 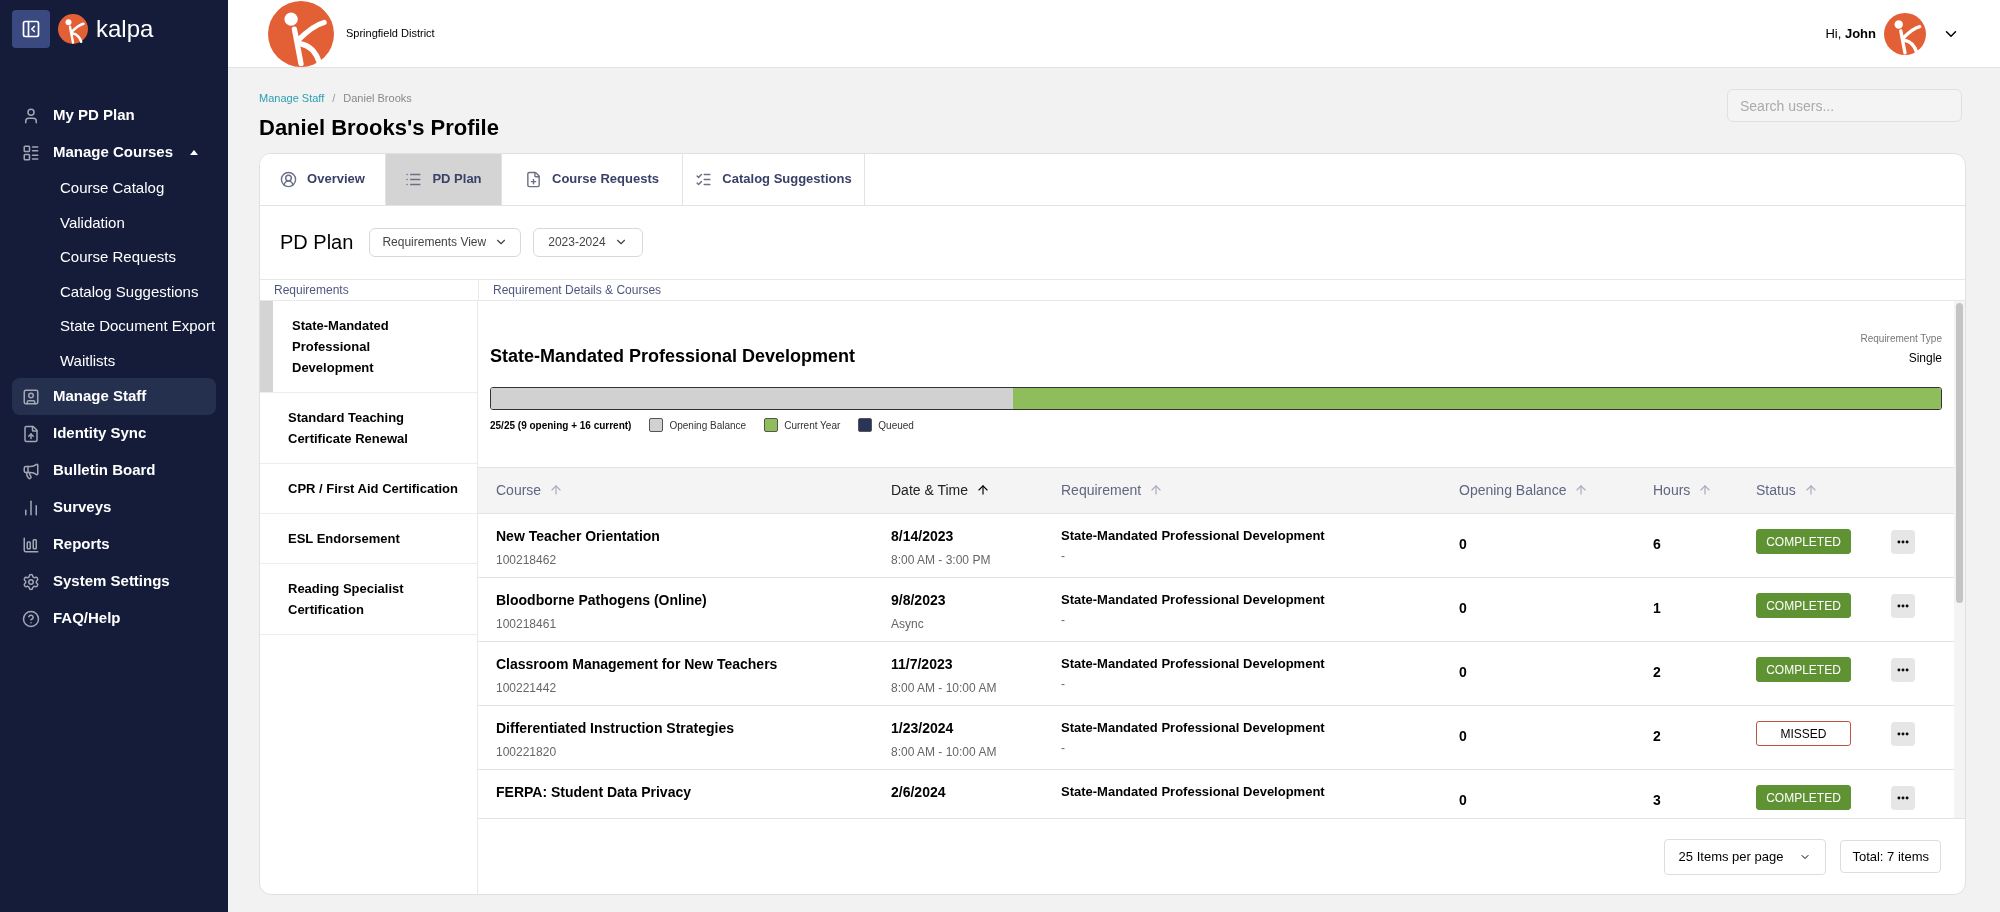 I want to click on greeting: Hi, John, so click(x=1850, y=33).